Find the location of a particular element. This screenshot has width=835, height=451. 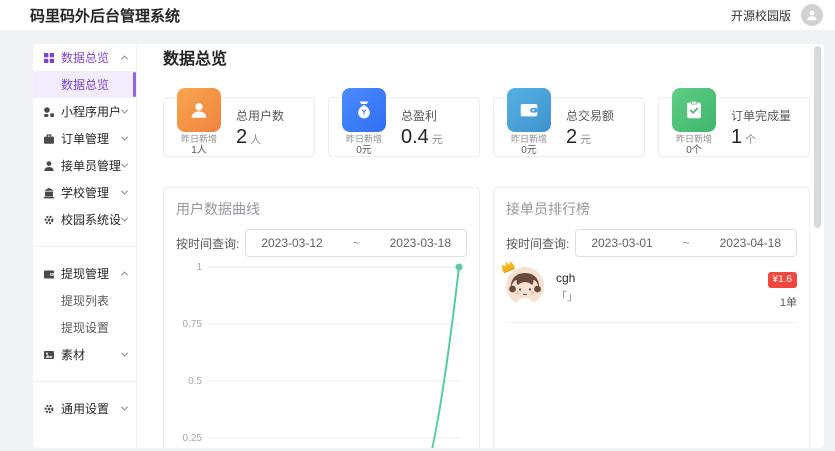

sidebar-item-orders: 订单管理 is located at coordinates (84, 138).